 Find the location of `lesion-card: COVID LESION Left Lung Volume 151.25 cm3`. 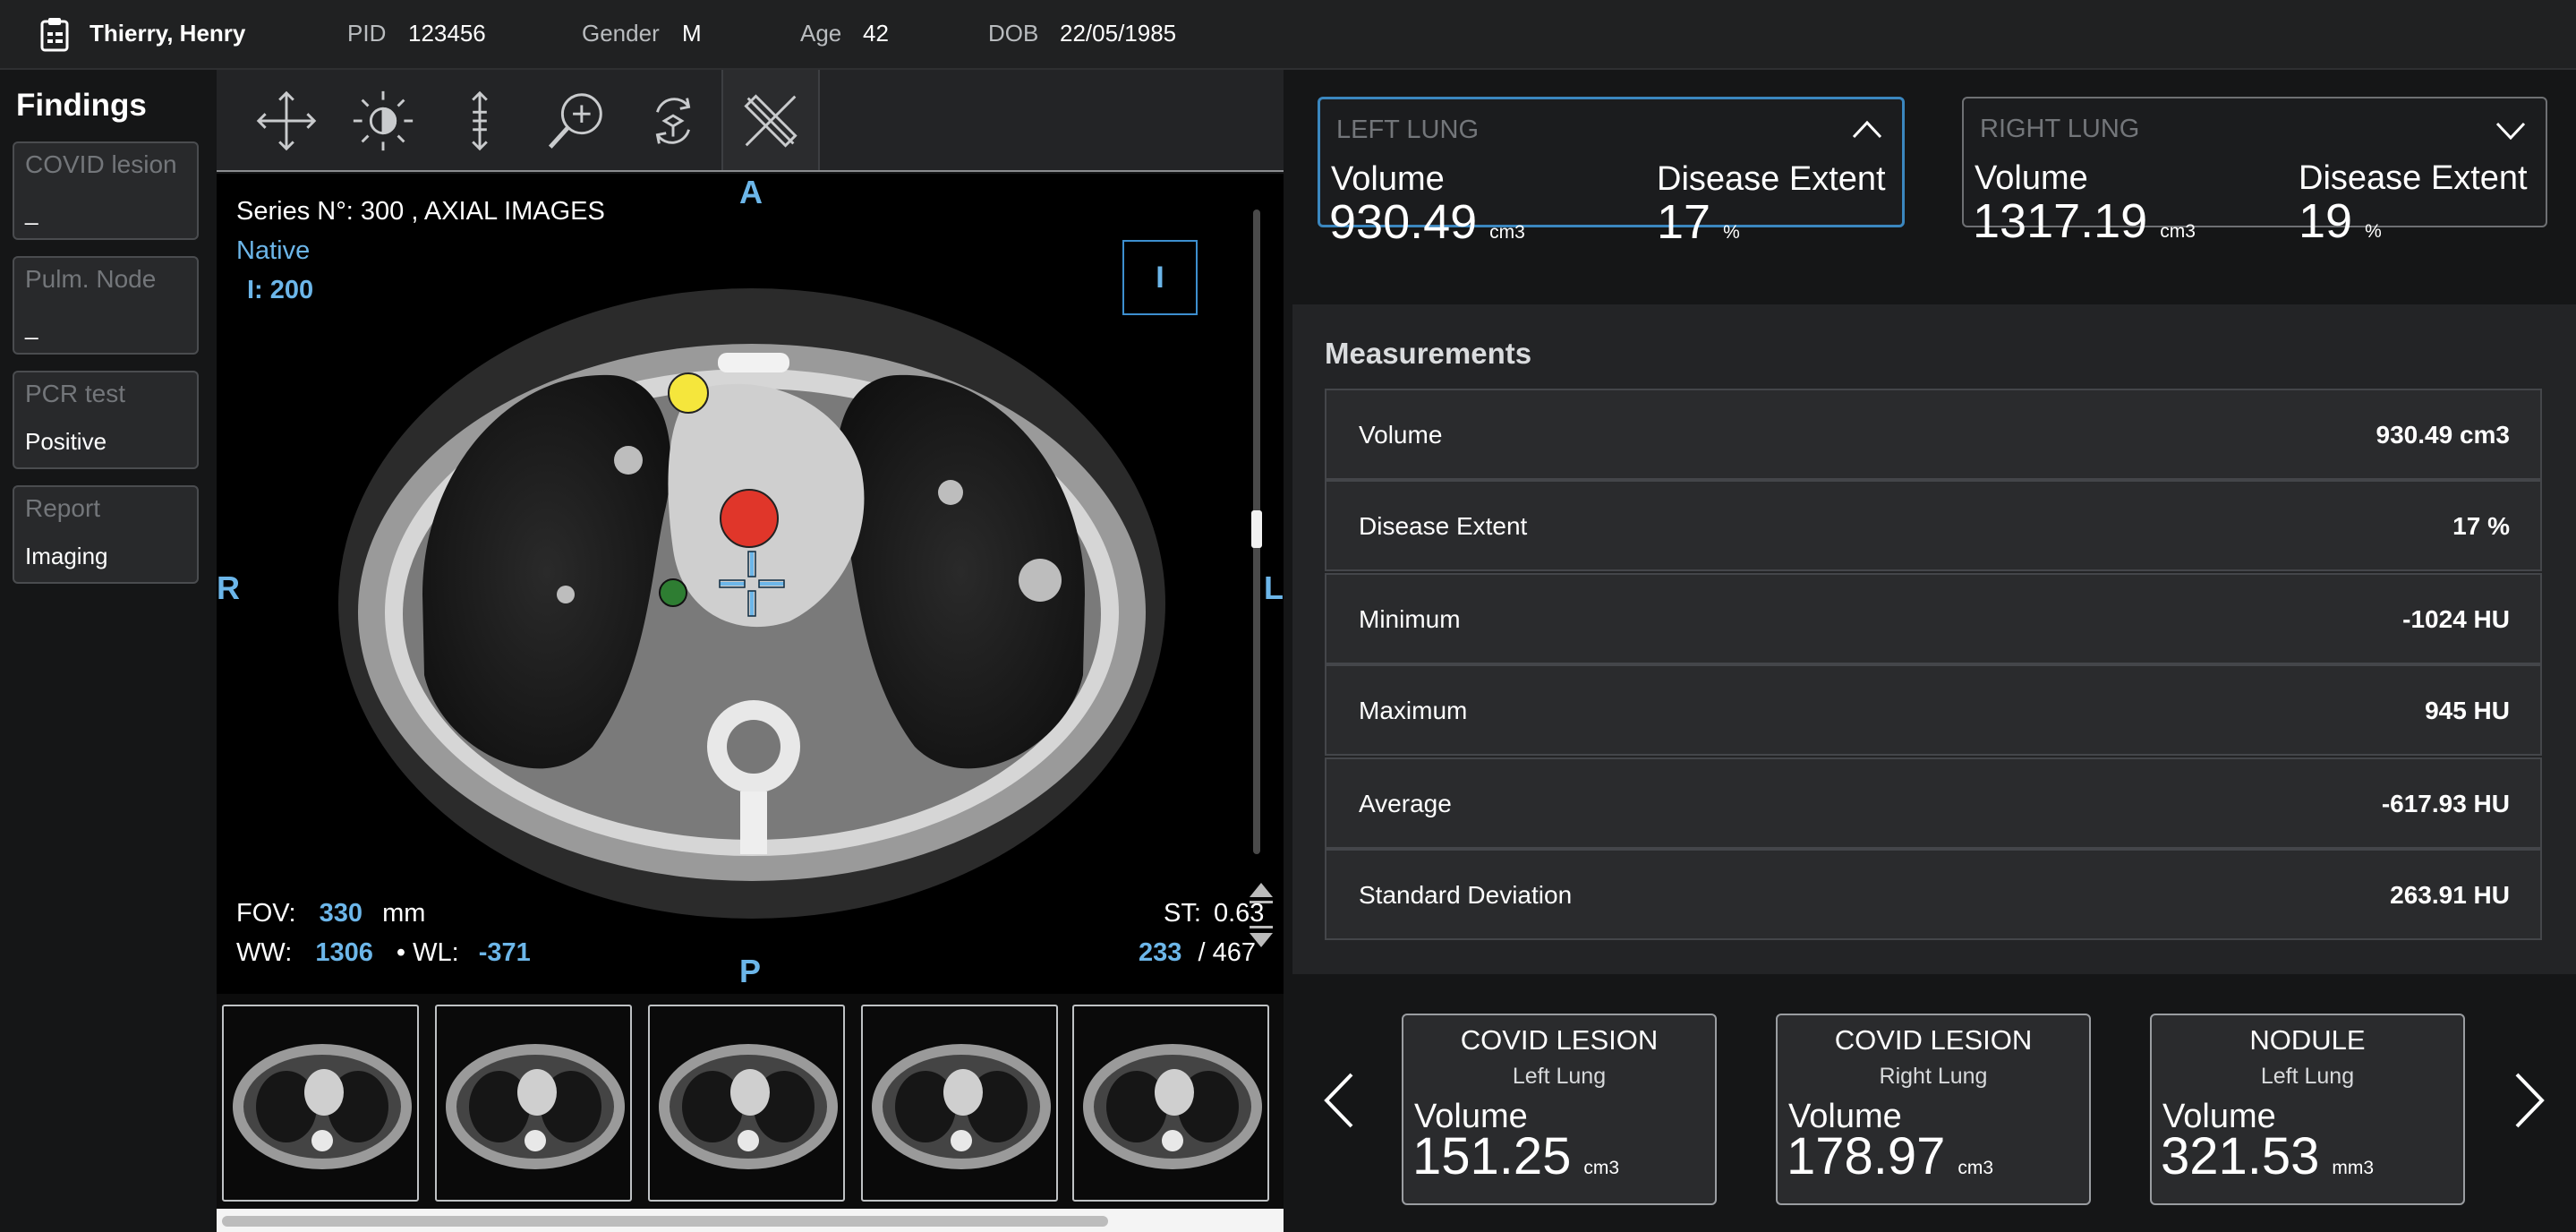

lesion-card: COVID LESION Left Lung Volume 151.25 cm3 is located at coordinates (1559, 1109).